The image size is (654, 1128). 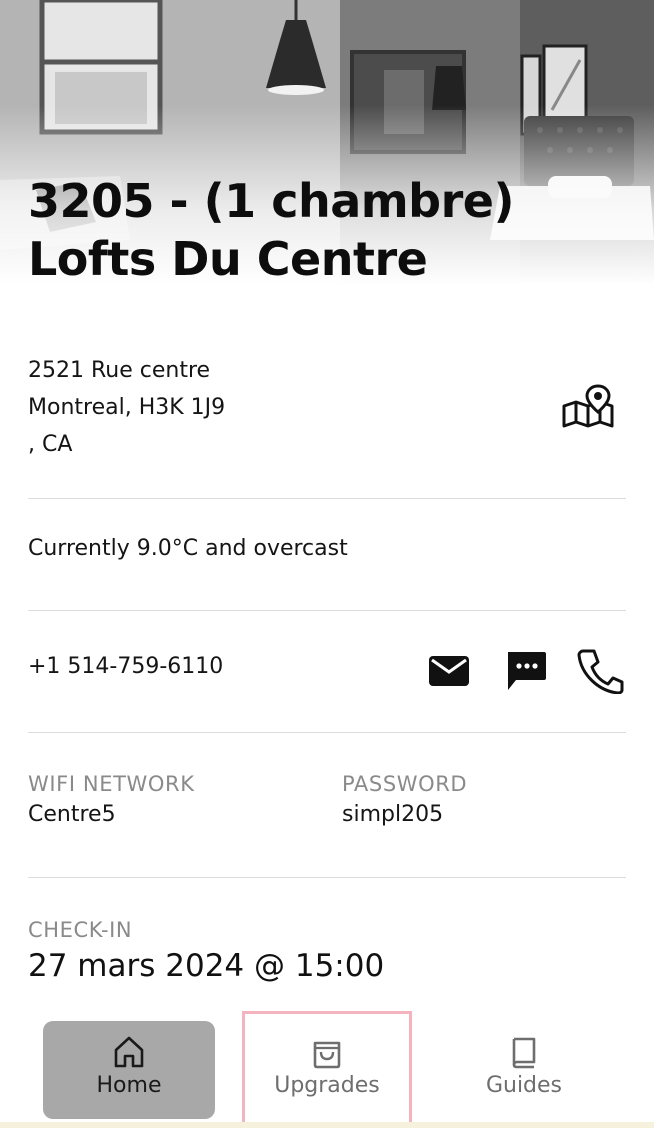 I want to click on checkin-value: 27 mars 2024 @ 15:00, so click(x=206, y=966).